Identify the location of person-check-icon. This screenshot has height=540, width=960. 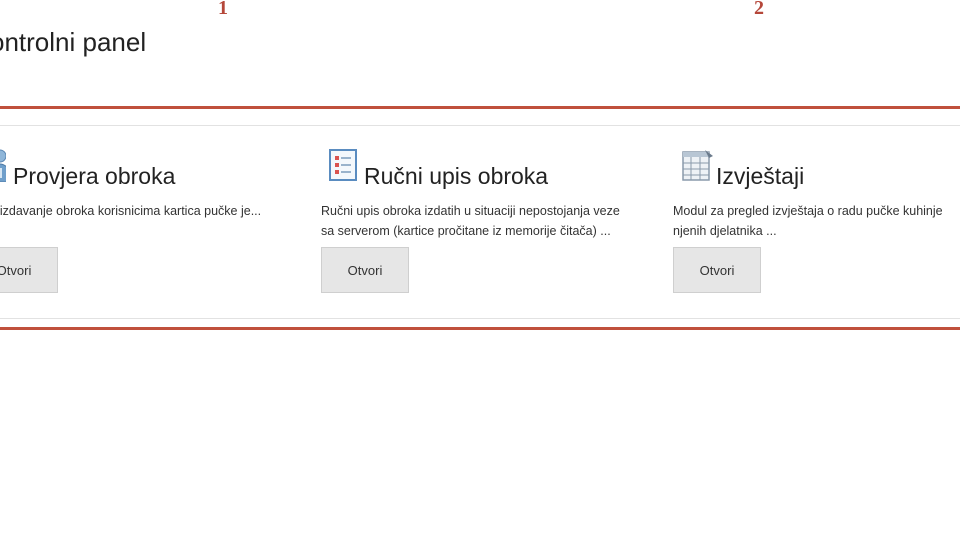
(4, 164).